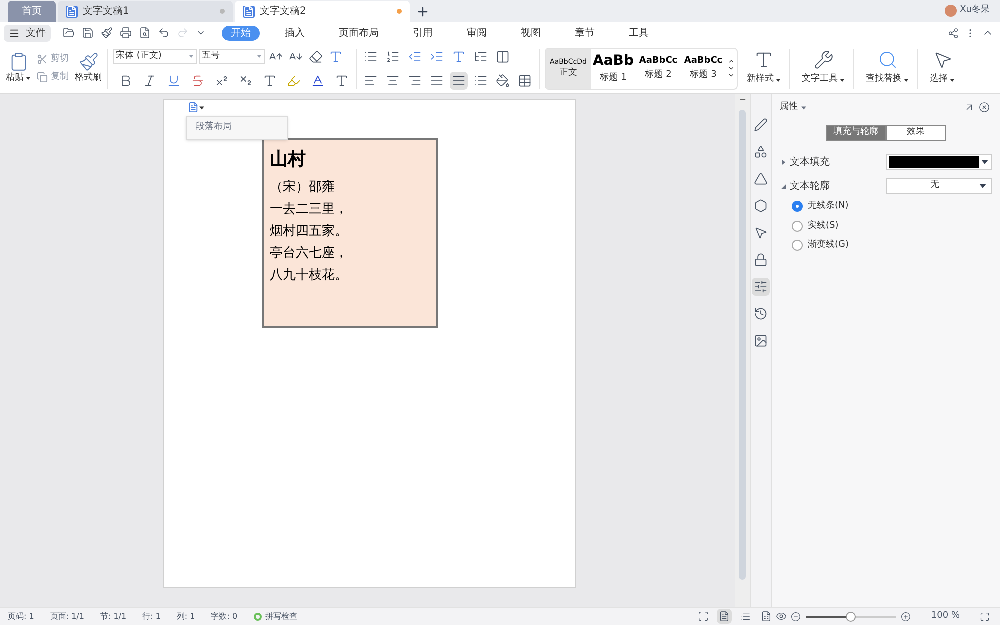 This screenshot has height=625, width=1000. Describe the element at coordinates (796, 617) in the screenshot. I see `zoom-out-icon` at that location.